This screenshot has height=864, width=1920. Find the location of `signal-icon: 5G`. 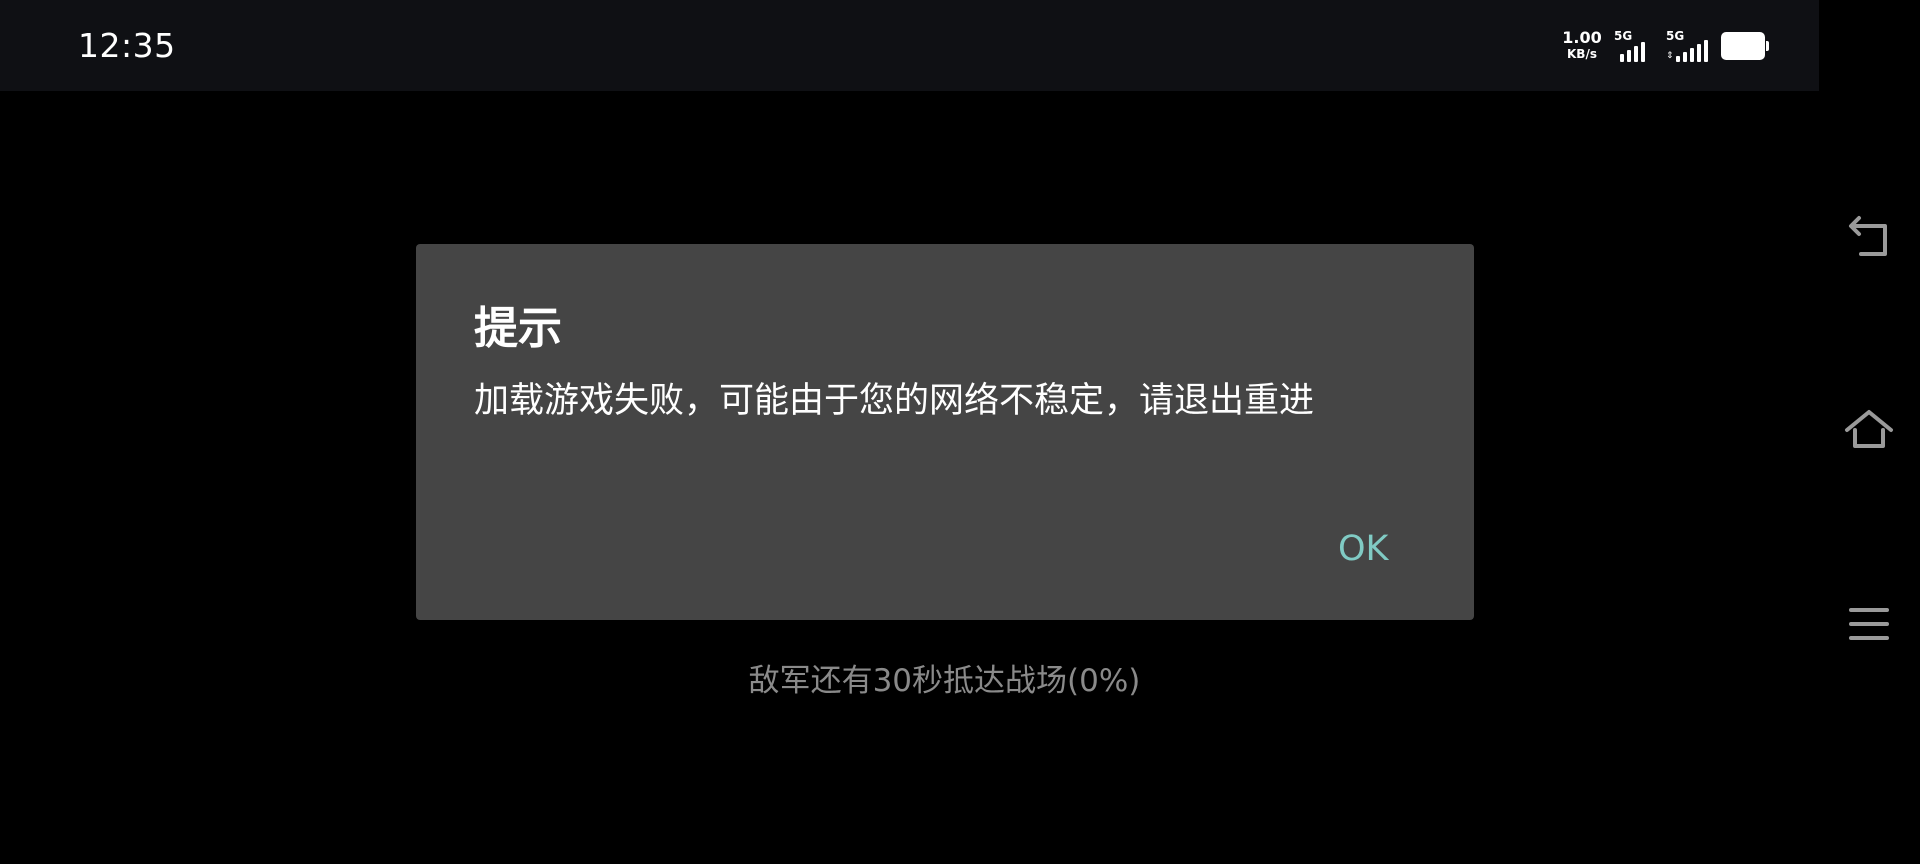

signal-icon: 5G is located at coordinates (1633, 46).